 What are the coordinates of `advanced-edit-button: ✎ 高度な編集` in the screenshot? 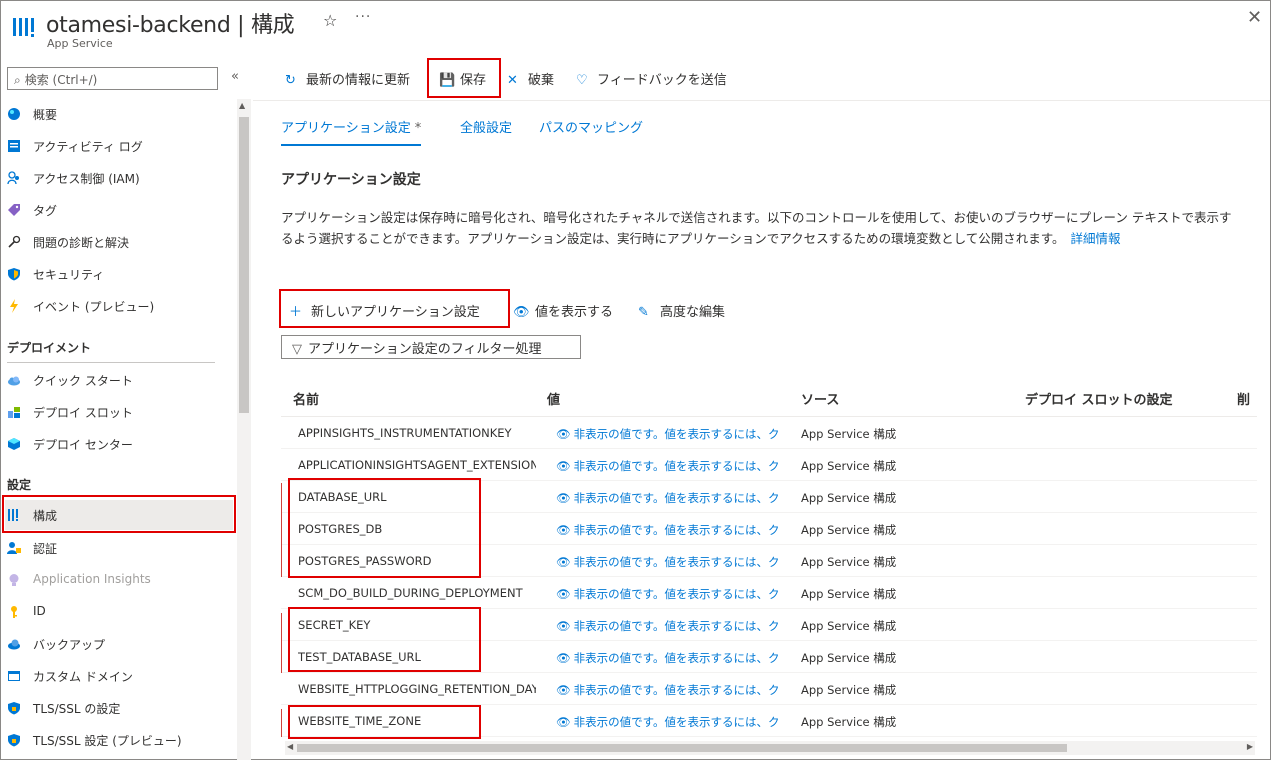 It's located at (681, 310).